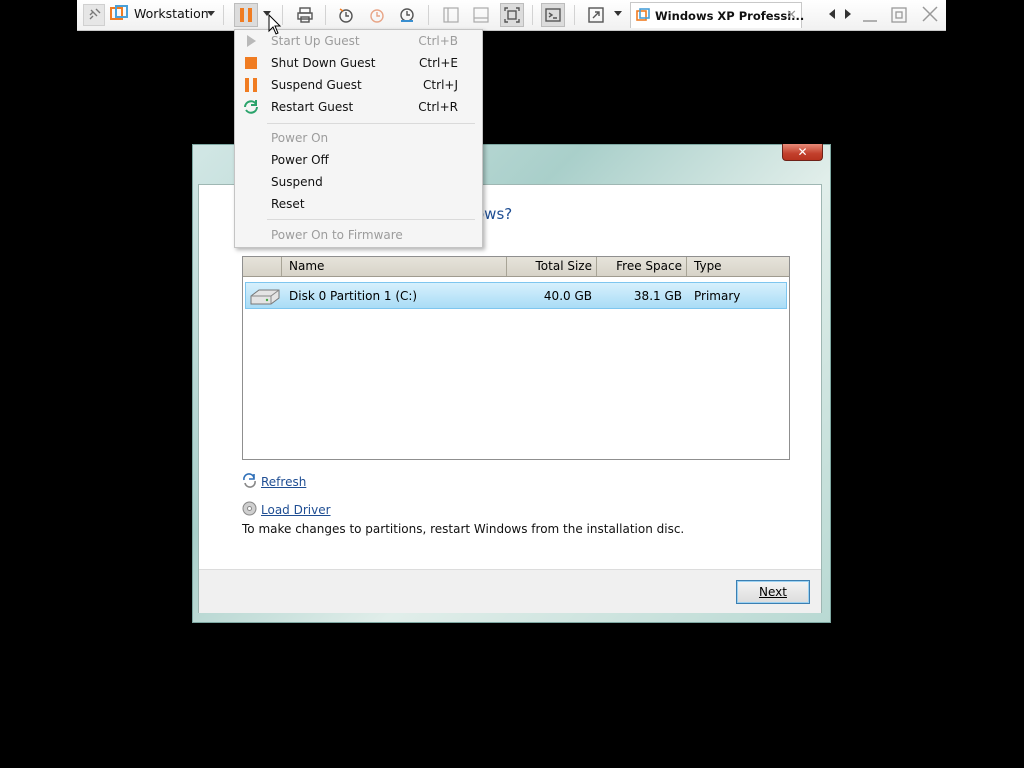 The height and width of the screenshot is (768, 1024). What do you see at coordinates (249, 482) in the screenshot?
I see `refresh-icon` at bounding box center [249, 482].